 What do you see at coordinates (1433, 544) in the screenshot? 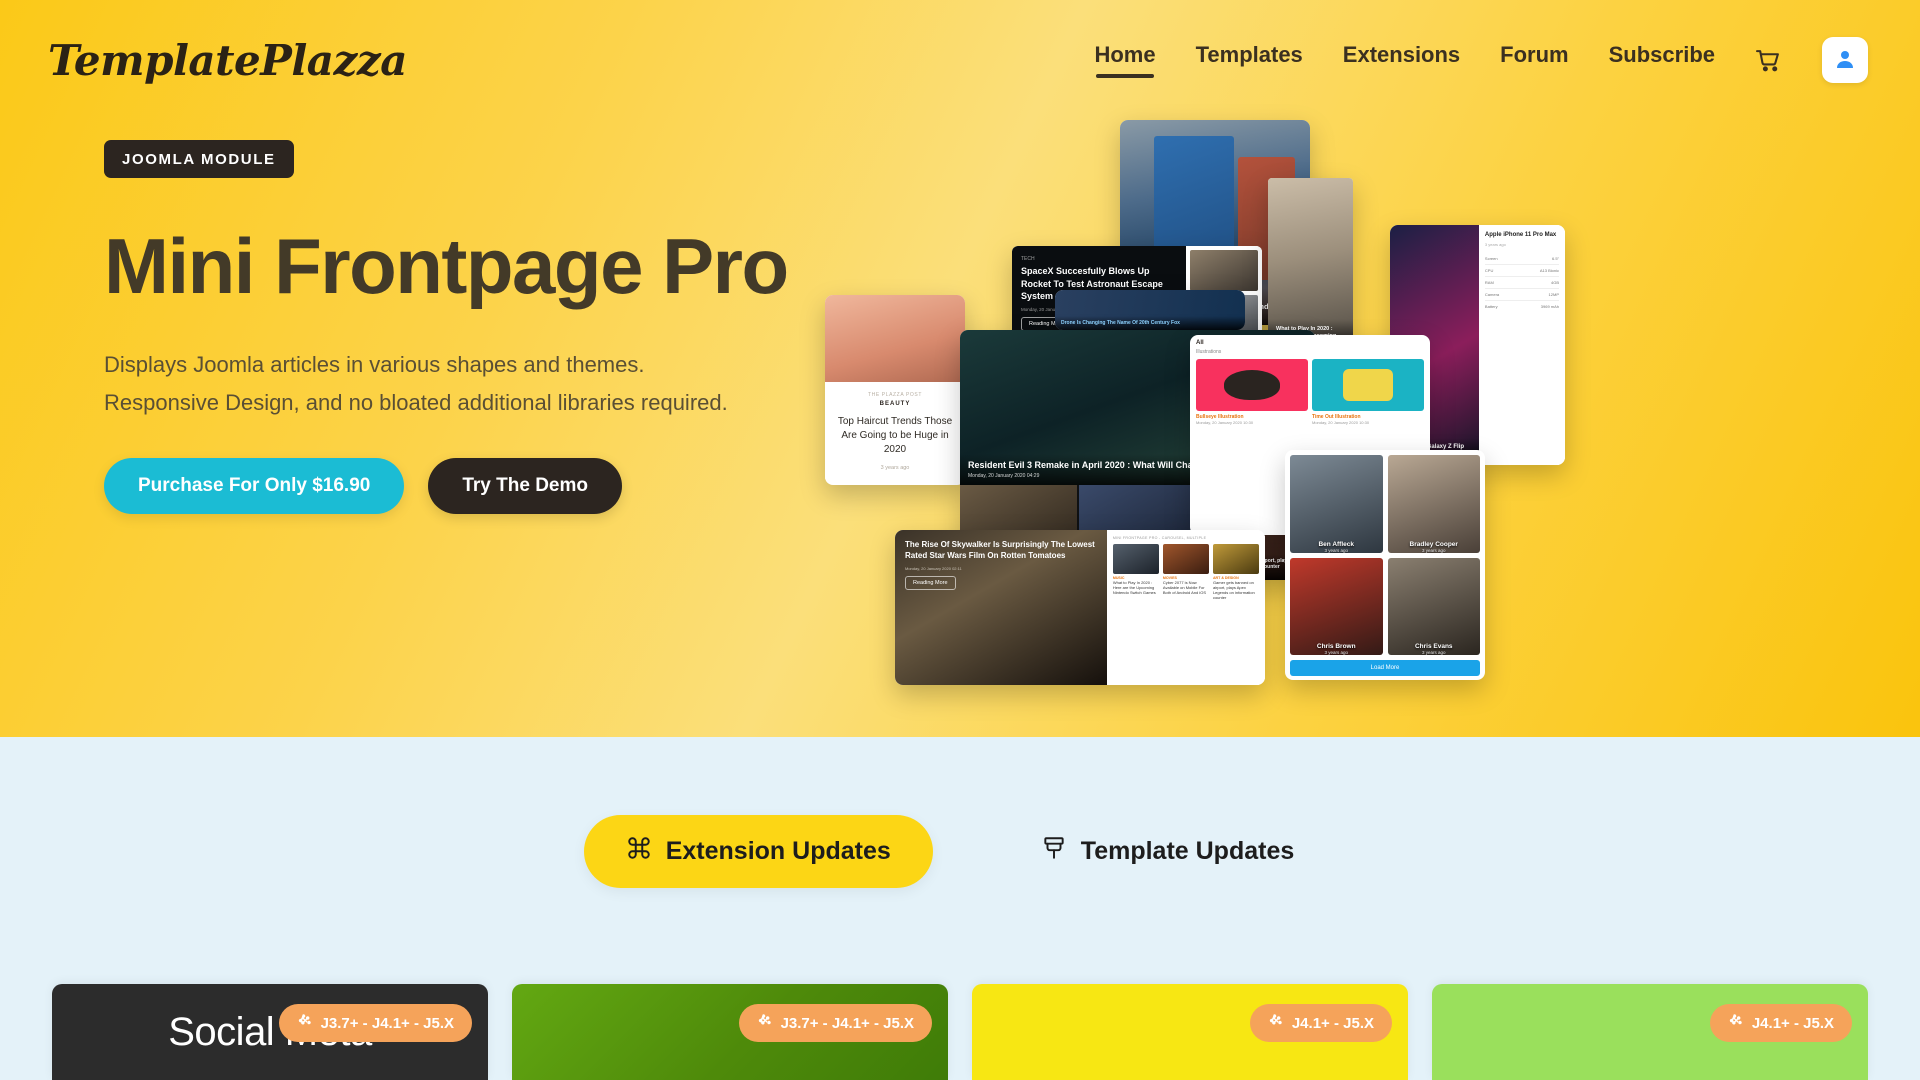
I see `collage-face-name: Bradley Cooper` at bounding box center [1433, 544].